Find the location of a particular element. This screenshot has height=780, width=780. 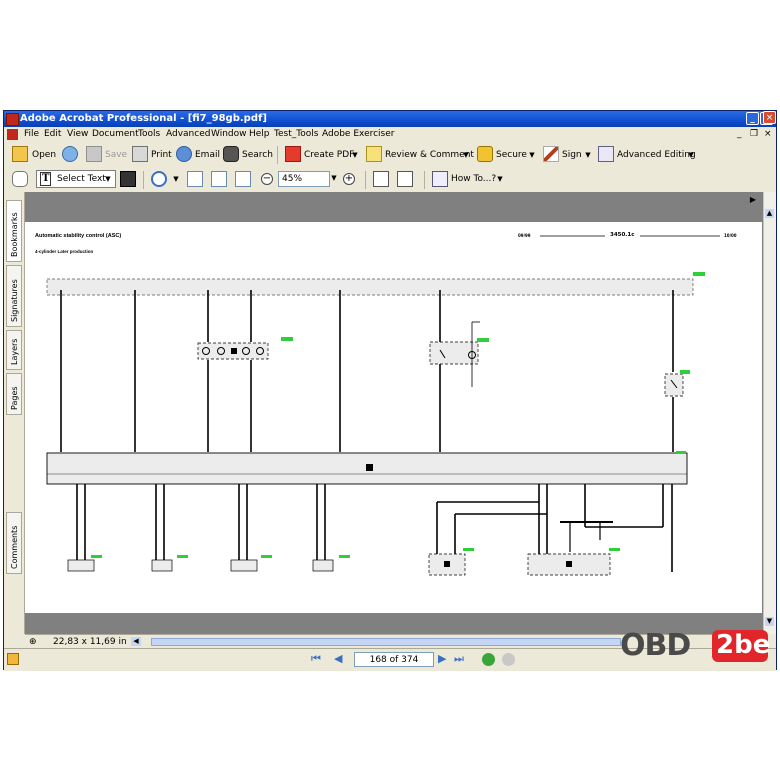

pen-icon is located at coordinates (551, 154).